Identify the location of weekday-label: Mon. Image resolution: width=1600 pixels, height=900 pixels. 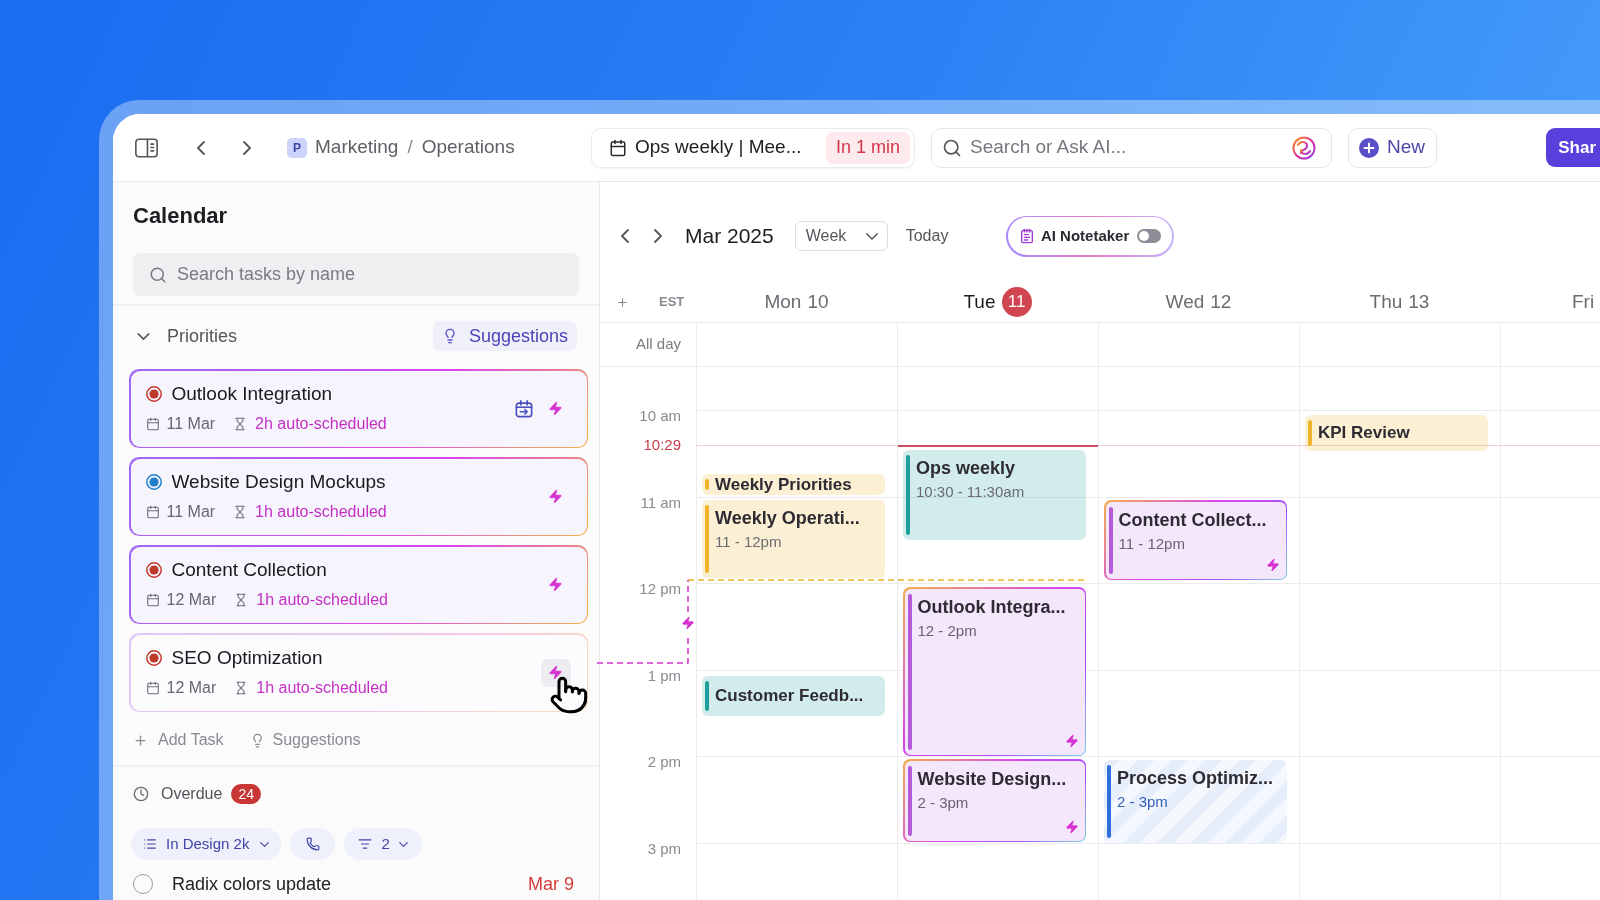
(783, 301).